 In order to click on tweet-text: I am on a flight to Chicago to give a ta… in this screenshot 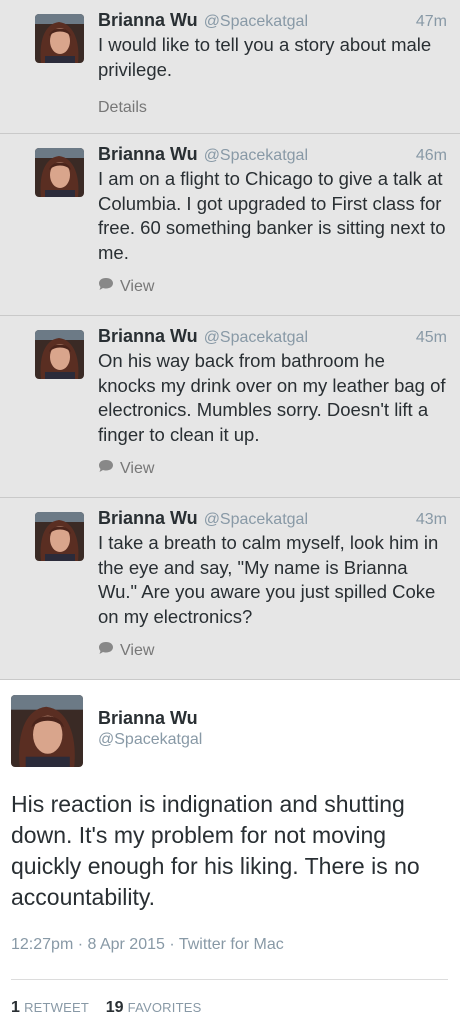, I will do `click(272, 215)`.